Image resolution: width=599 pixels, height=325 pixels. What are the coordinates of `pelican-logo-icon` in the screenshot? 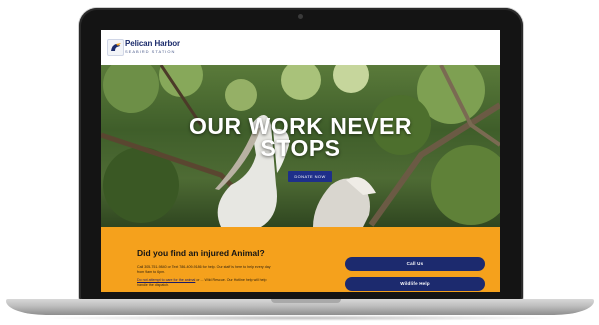 It's located at (115, 47).